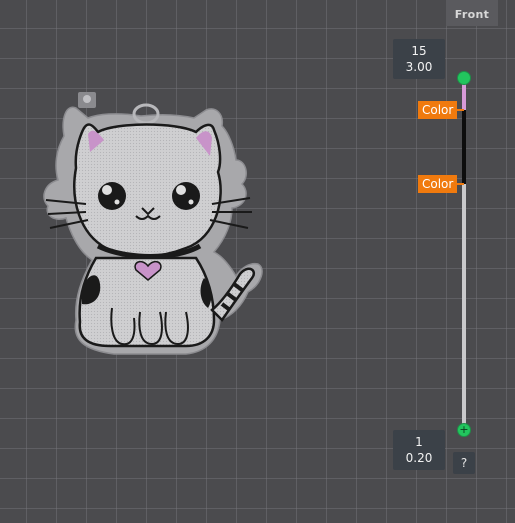  What do you see at coordinates (186, 196) in the screenshot?
I see `cat-right-eye` at bounding box center [186, 196].